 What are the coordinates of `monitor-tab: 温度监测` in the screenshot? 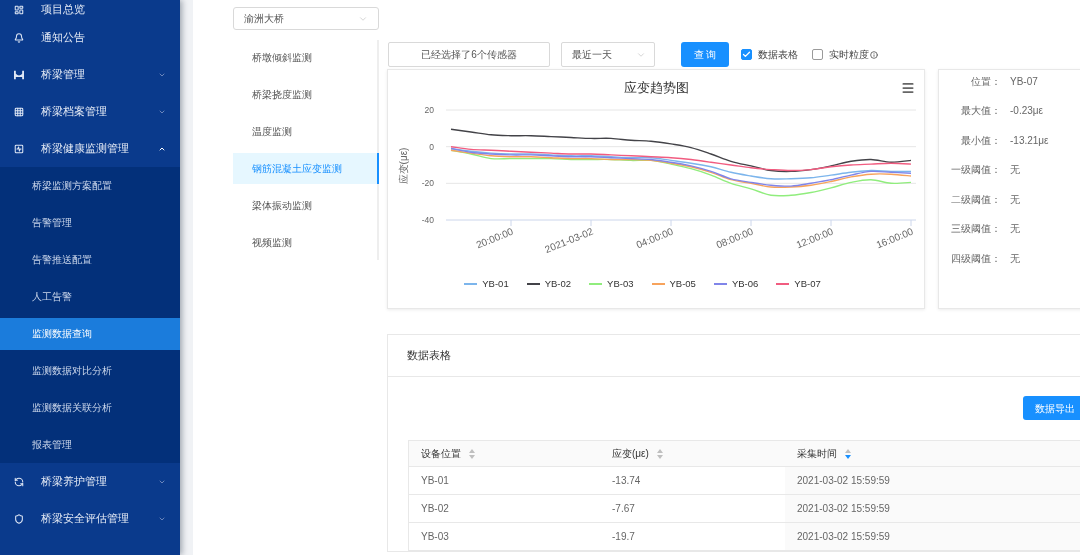 It's located at (306, 131).